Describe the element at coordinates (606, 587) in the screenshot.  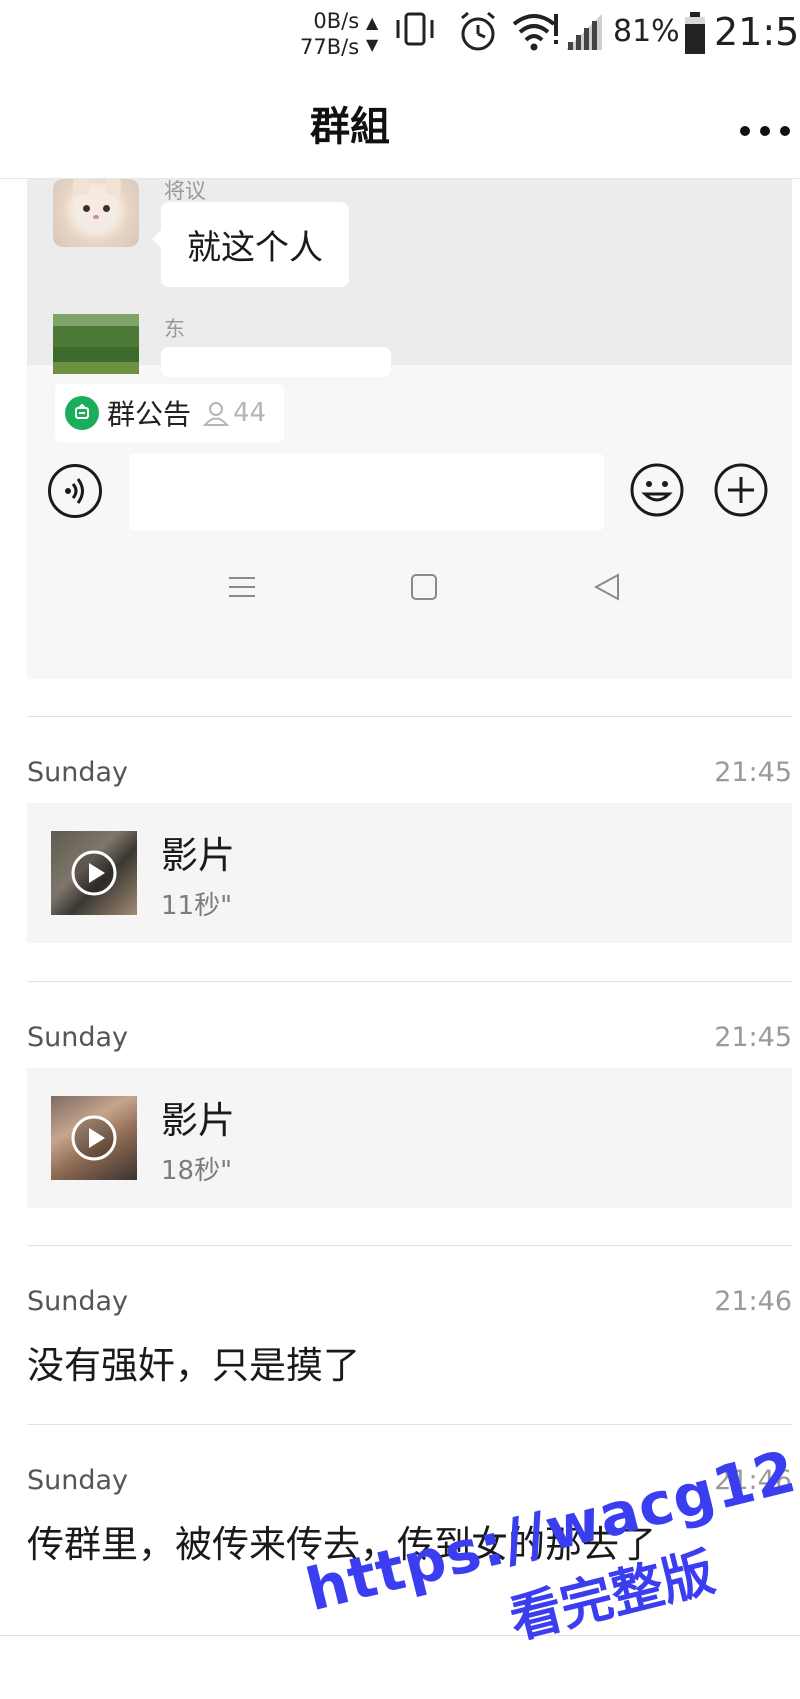
I see `back-nav-icon` at that location.